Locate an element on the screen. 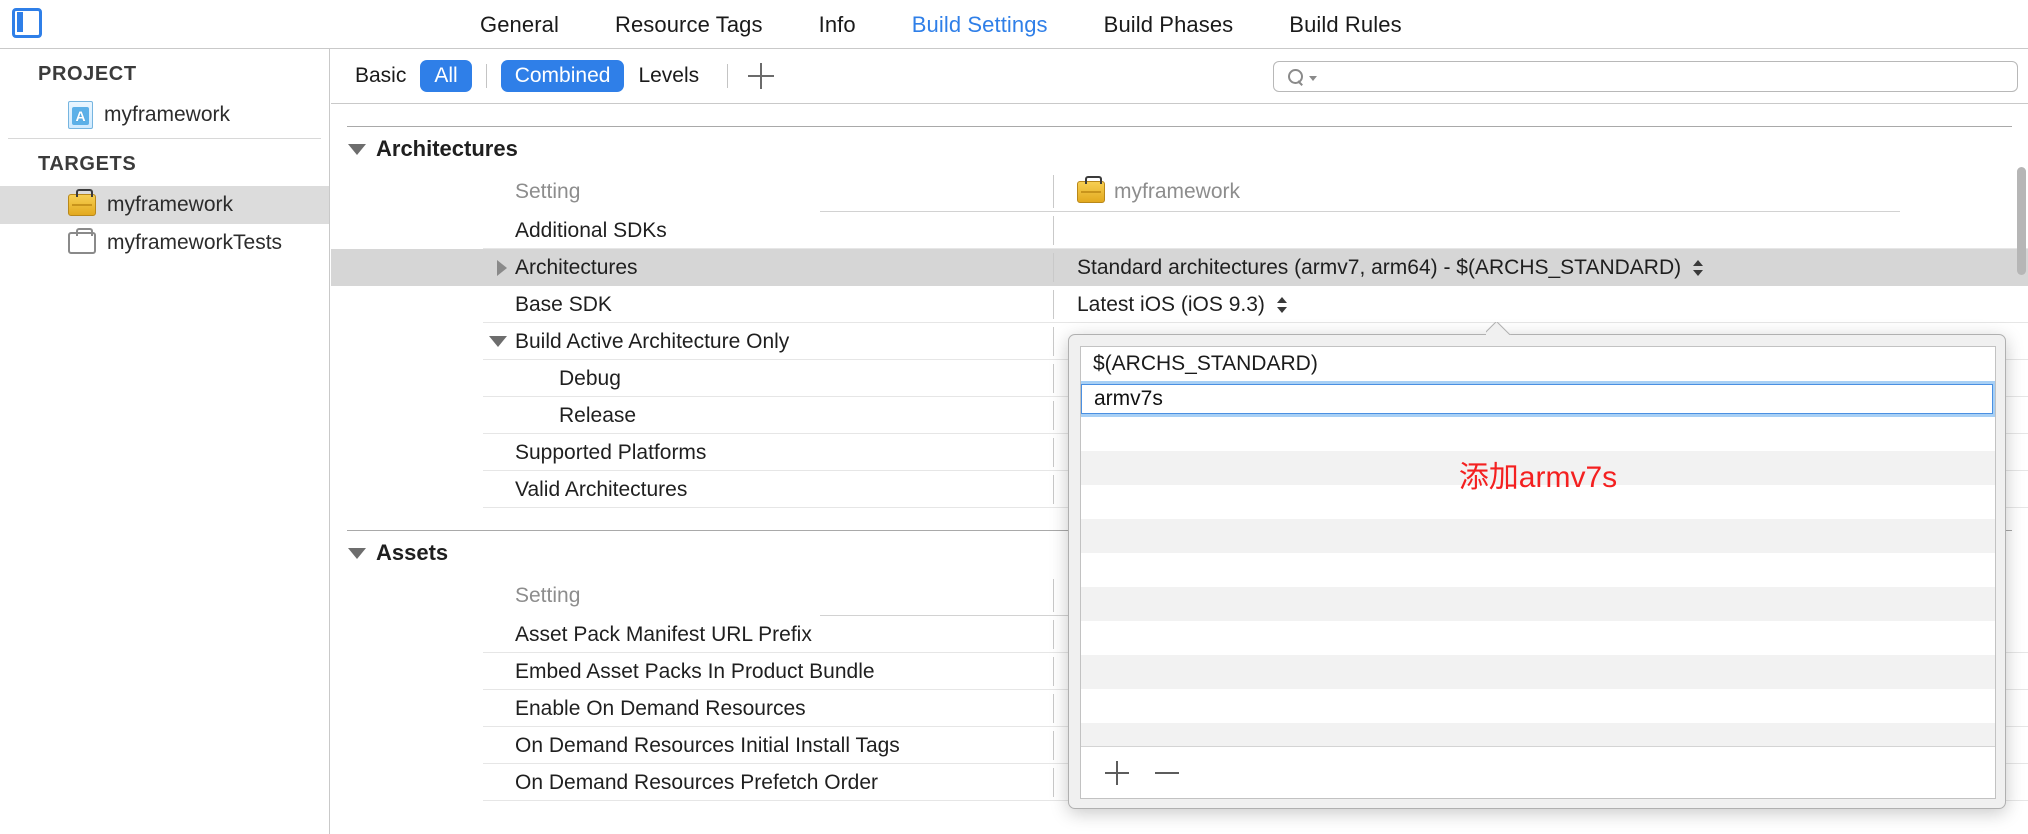 This screenshot has height=834, width=2028. sidebar-section-project: PROJECT is located at coordinates (87, 74).